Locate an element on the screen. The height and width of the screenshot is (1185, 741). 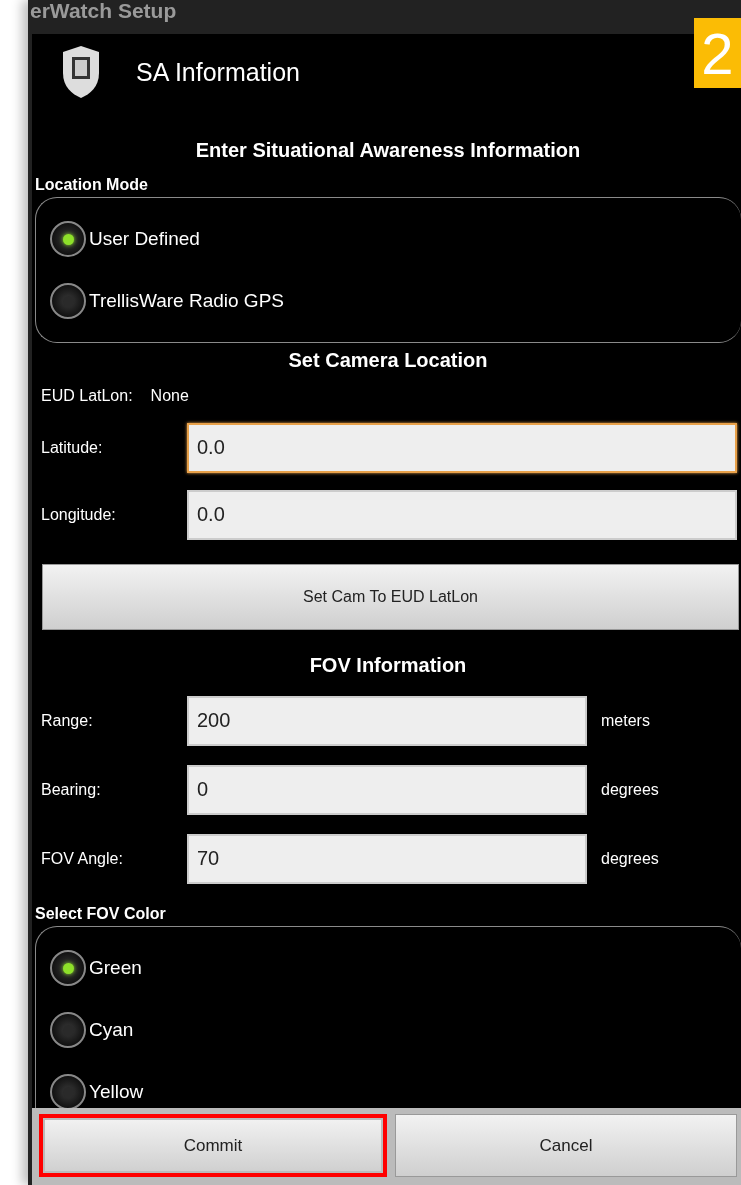
field-label: Bearing: is located at coordinates (71, 789).